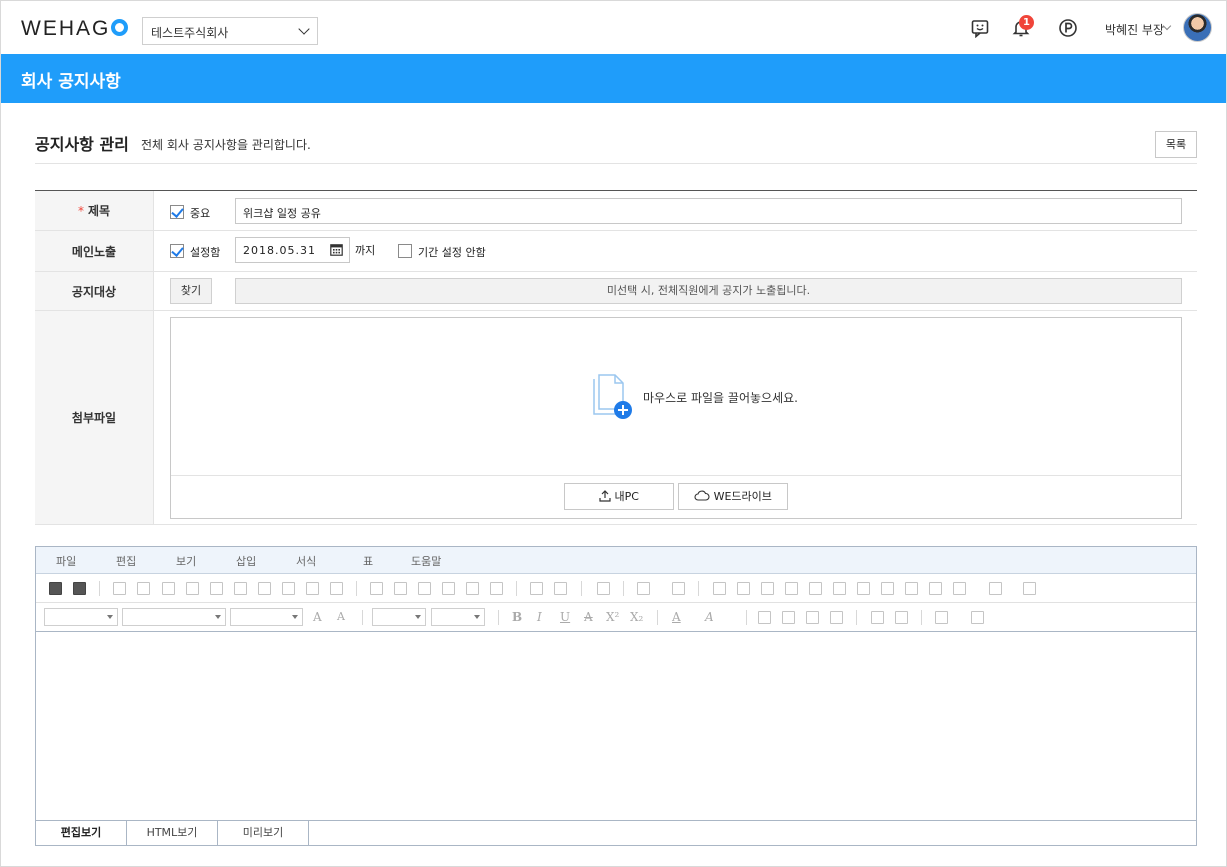 This screenshot has width=1227, height=867. I want to click on no-period-checkbox, so click(405, 251).